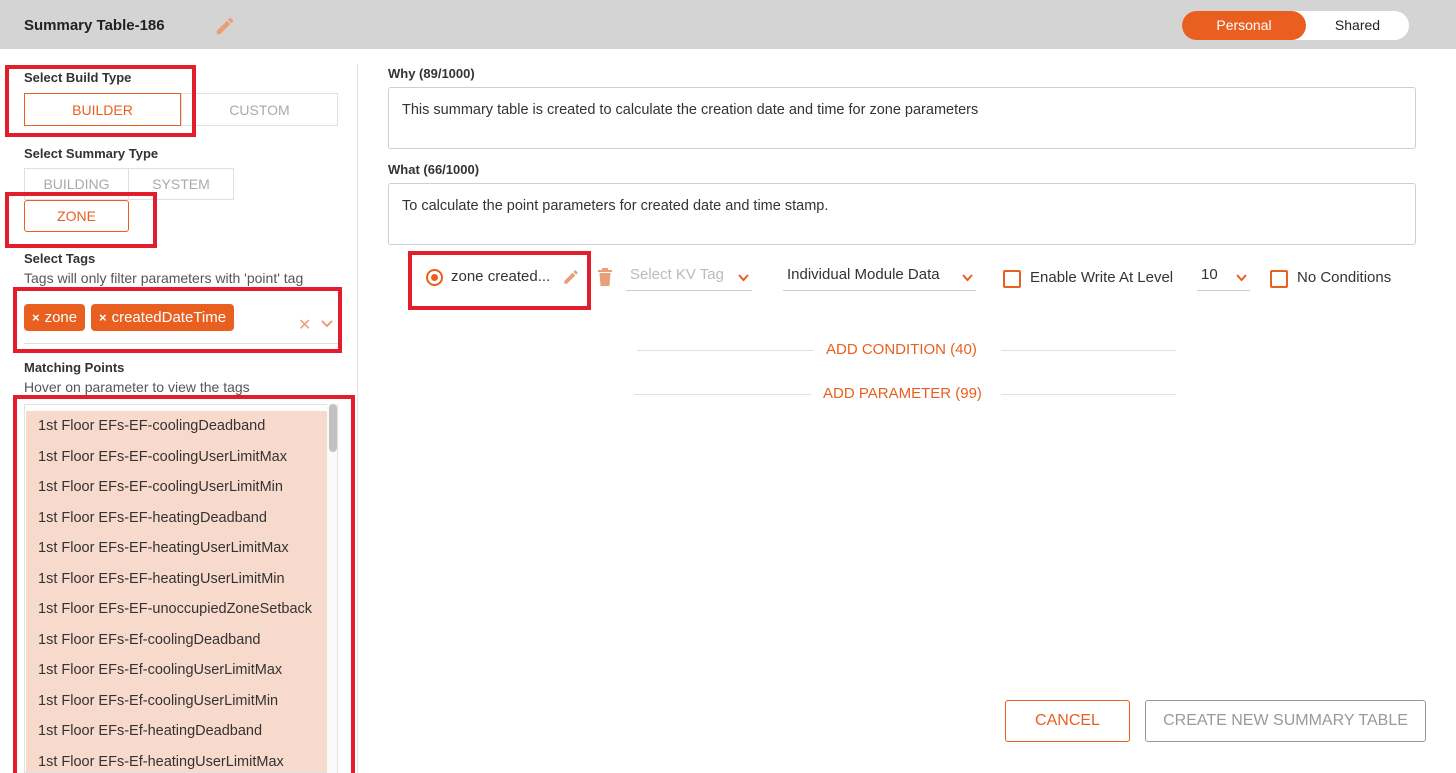  I want to click on panel-divider, so click(357, 418).